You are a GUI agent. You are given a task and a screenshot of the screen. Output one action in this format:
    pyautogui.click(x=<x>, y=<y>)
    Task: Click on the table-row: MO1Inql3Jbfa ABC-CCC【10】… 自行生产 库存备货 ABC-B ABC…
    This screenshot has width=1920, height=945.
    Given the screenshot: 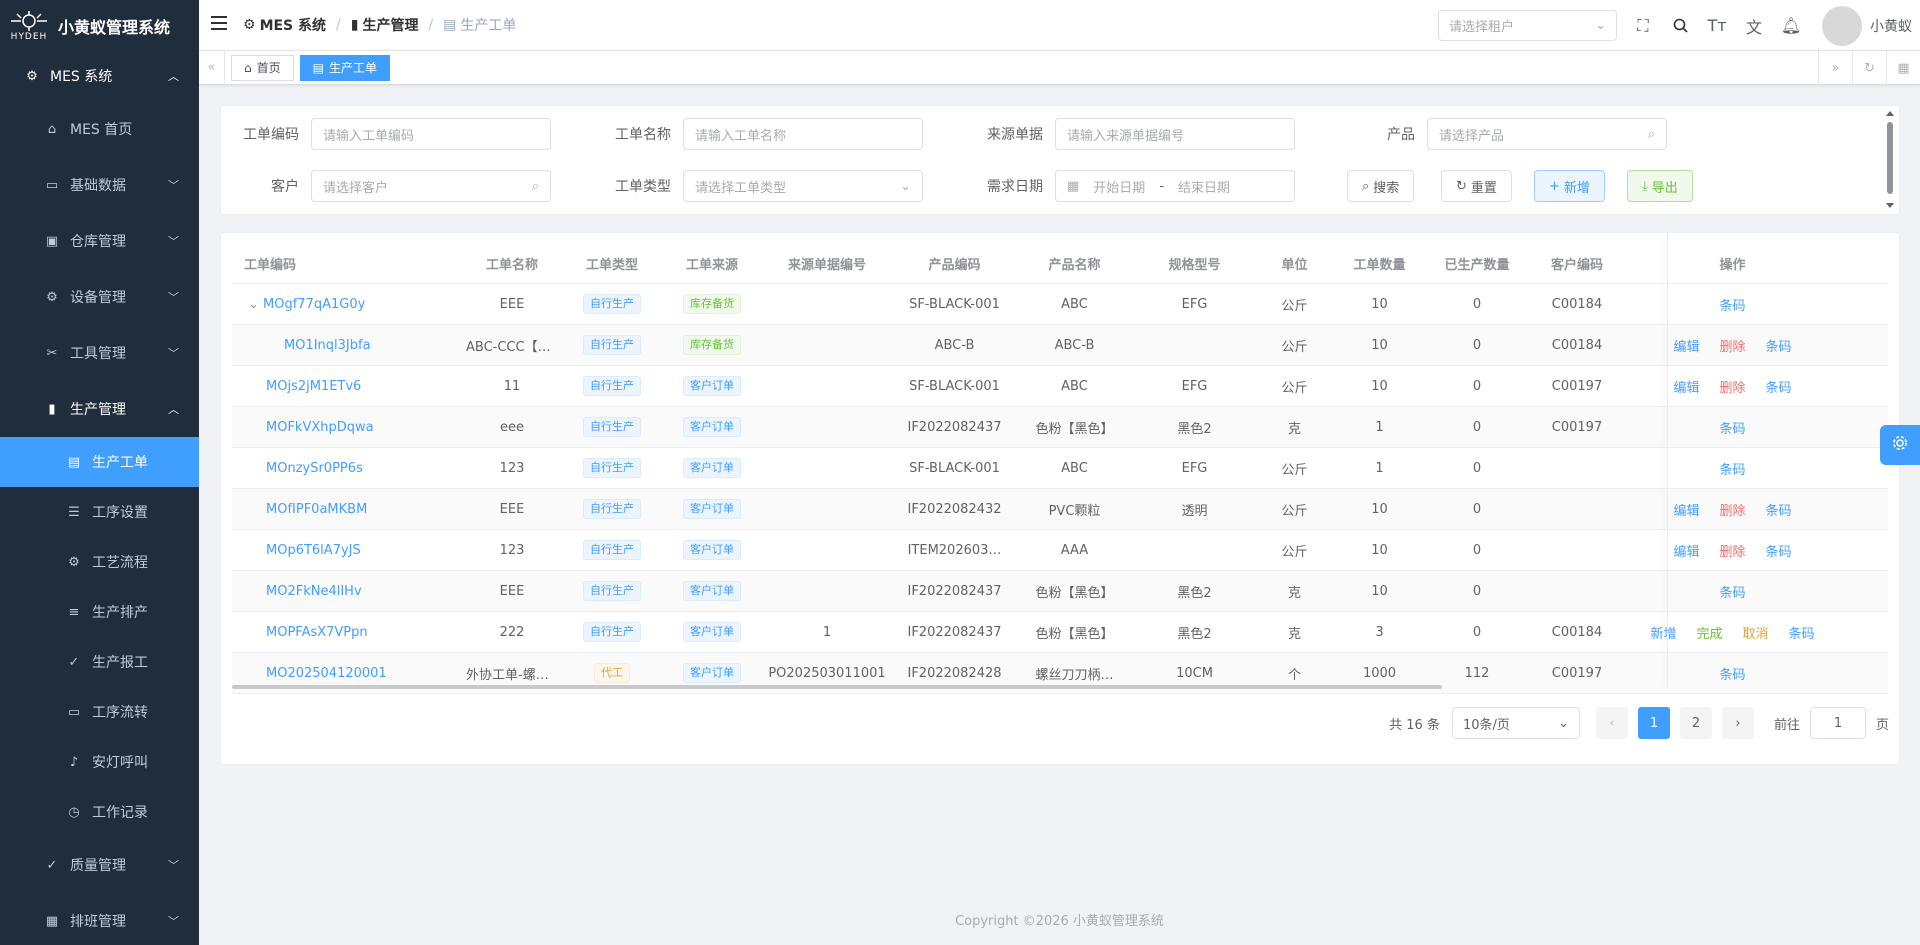 What is the action you would take?
    pyautogui.click(x=1060, y=345)
    